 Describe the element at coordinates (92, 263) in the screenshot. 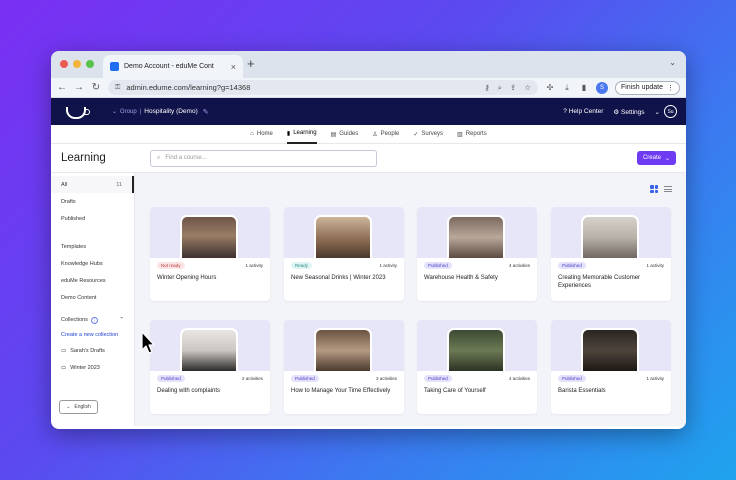

I see `sidebar-item-knowledge-hubs: Knowledge Hubs` at that location.